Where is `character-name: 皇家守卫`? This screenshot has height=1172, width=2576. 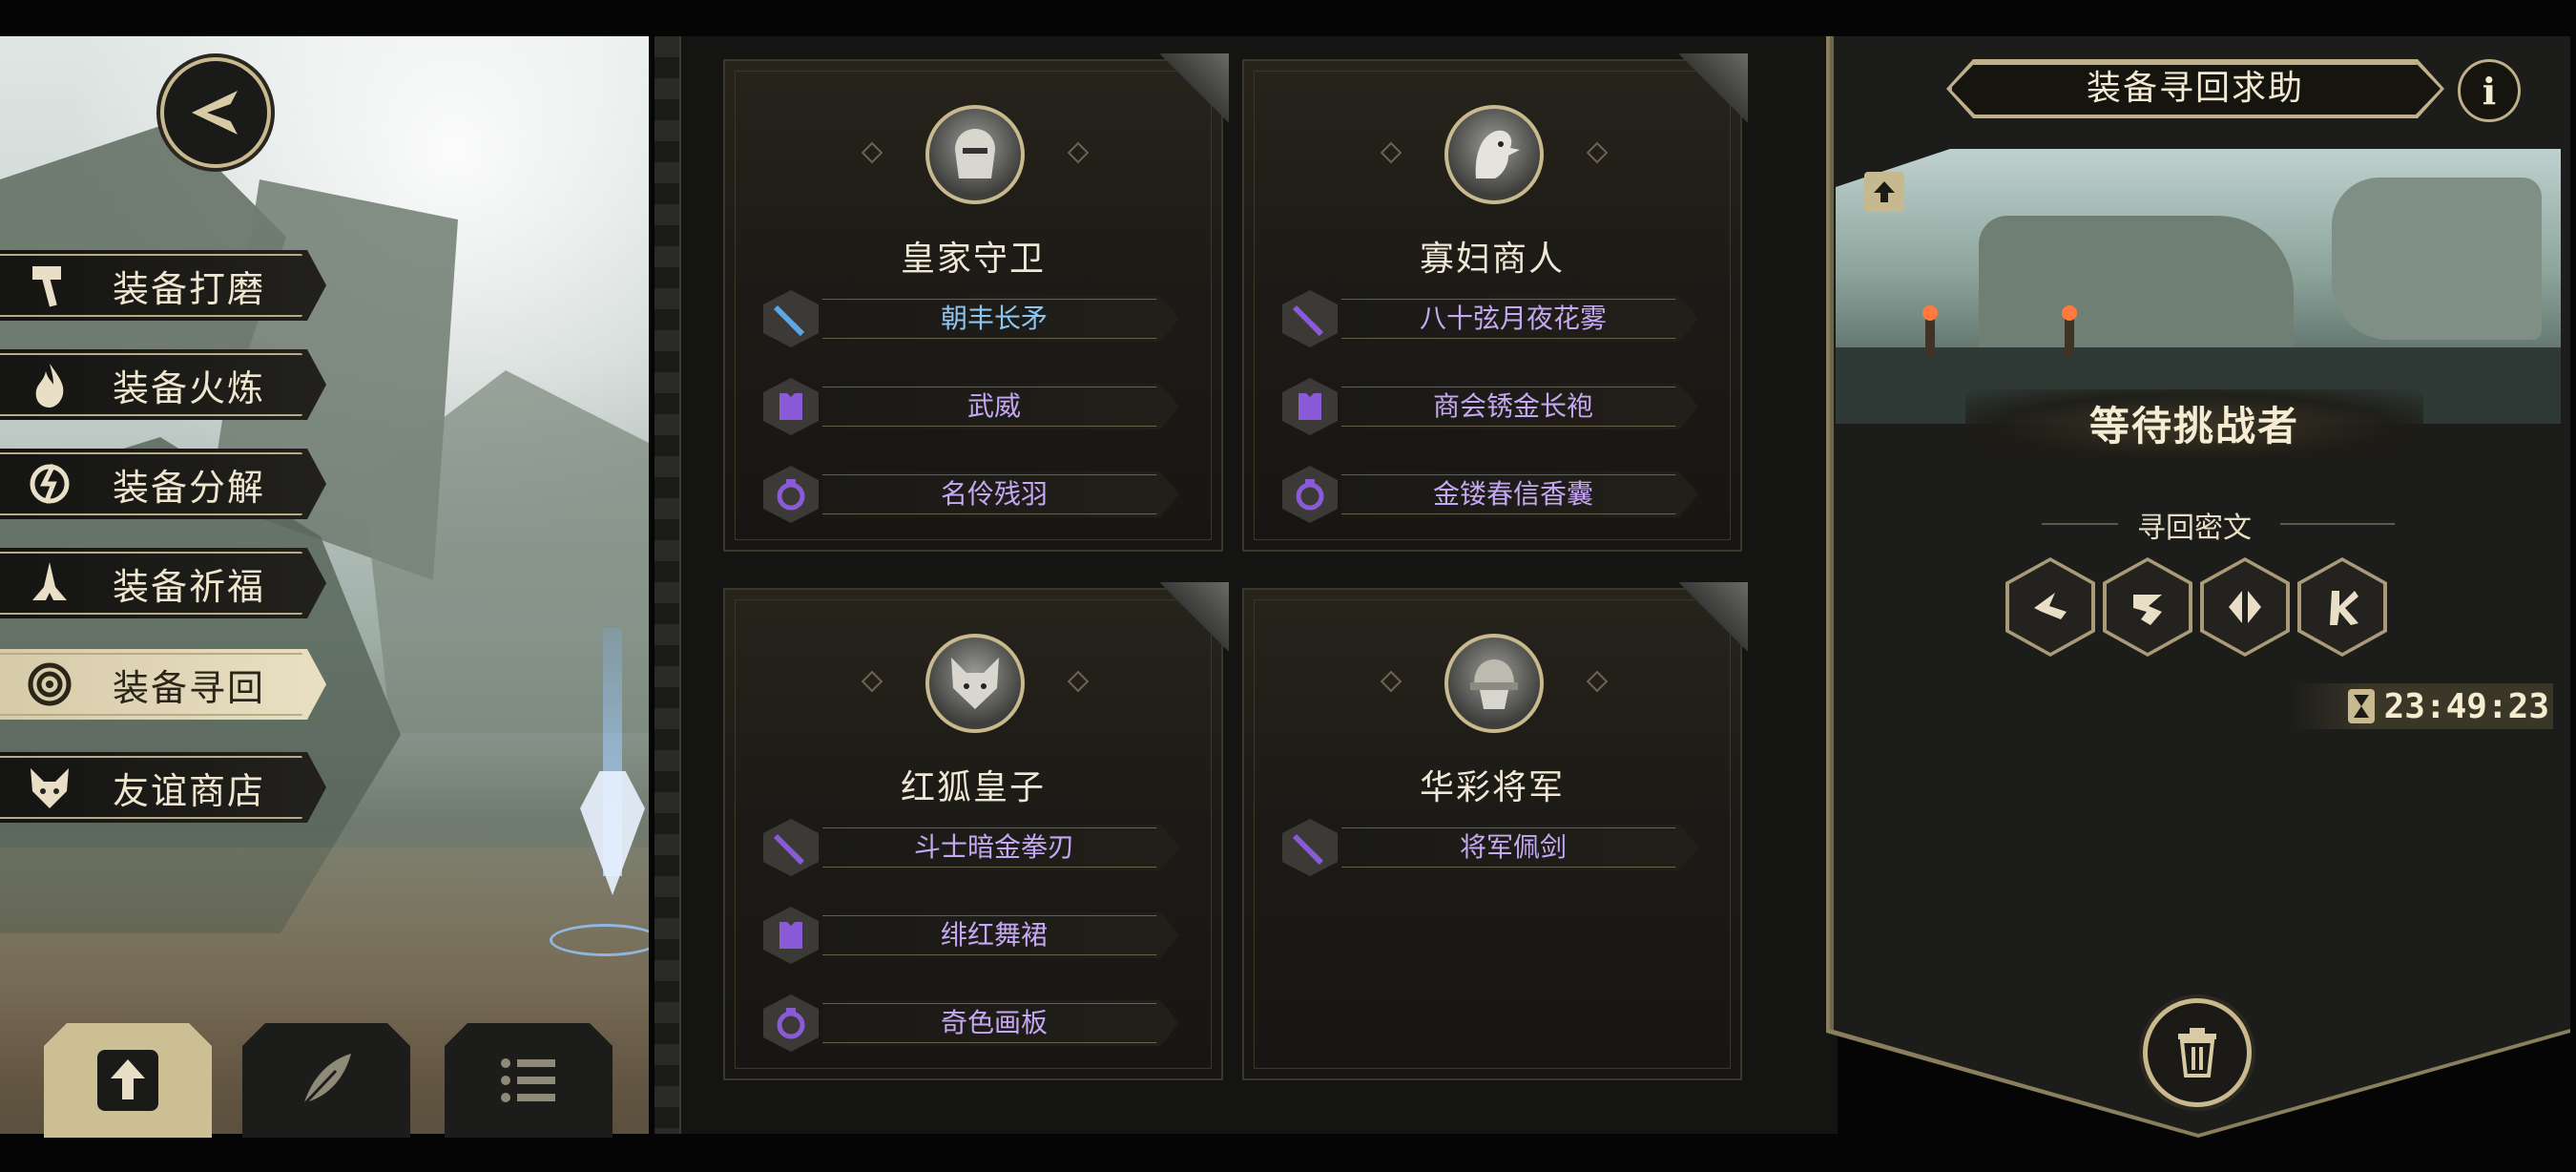
character-name: 皇家守卫 is located at coordinates (973, 260).